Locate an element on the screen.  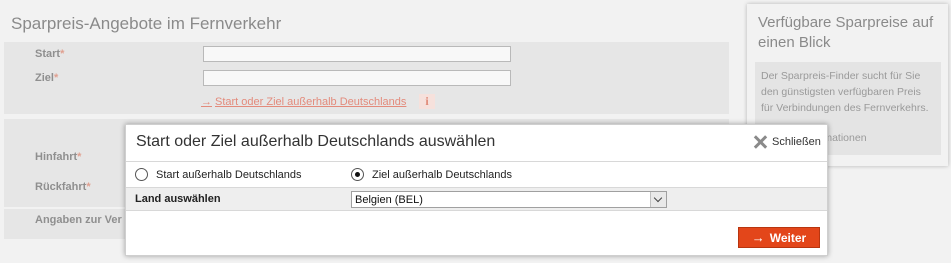
land-select-value: Belgien (BEL) is located at coordinates (389, 200).